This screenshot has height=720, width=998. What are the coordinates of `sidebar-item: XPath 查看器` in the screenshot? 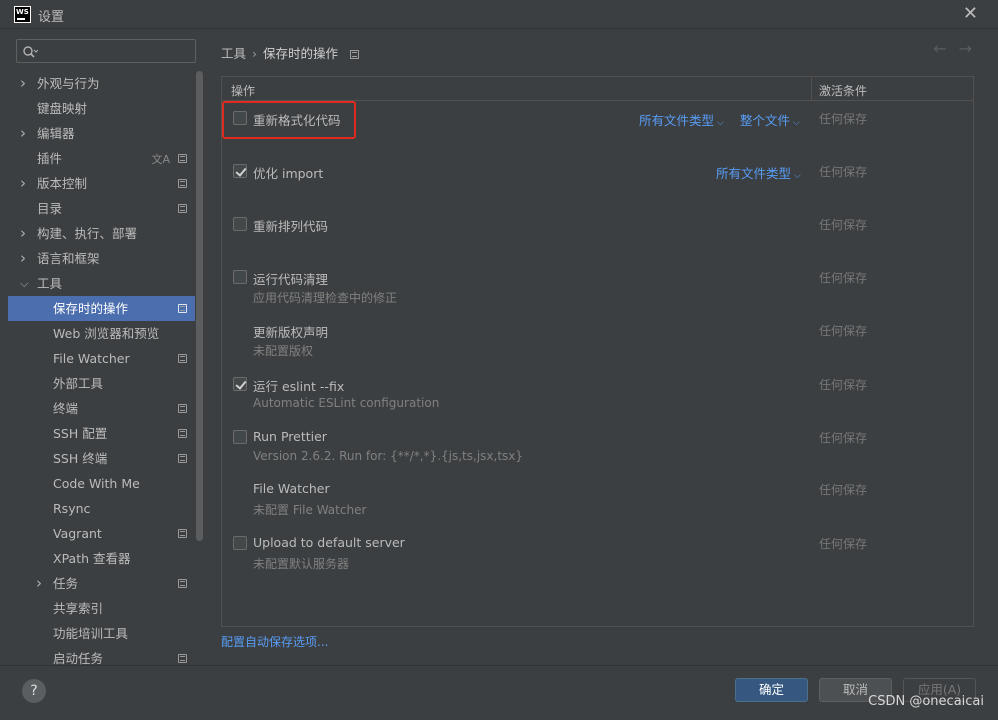 It's located at (101, 558).